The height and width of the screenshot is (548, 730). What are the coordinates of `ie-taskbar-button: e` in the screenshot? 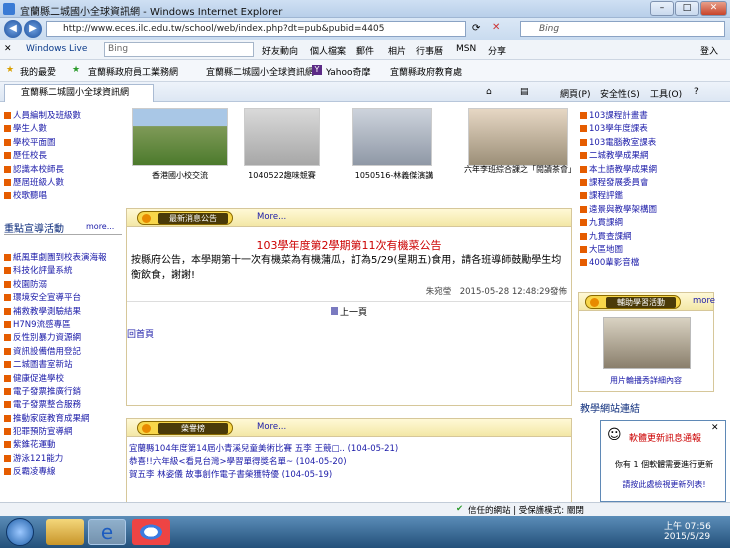 It's located at (107, 532).